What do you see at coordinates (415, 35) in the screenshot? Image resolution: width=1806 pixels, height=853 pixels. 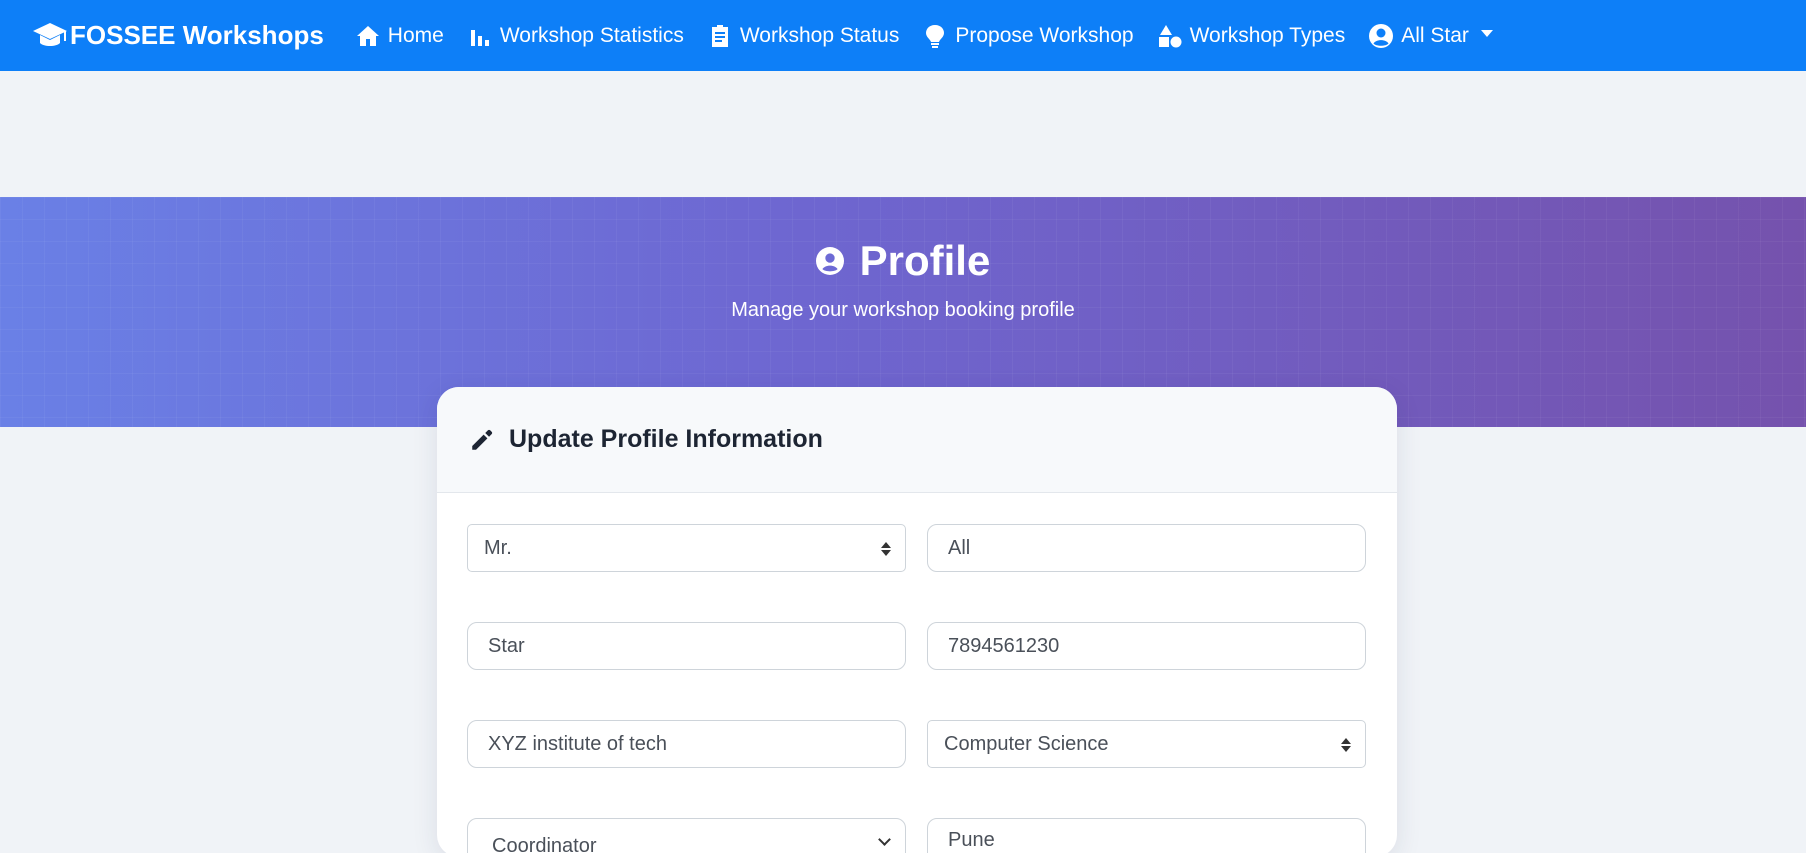 I see `nav-home-label: Home` at bounding box center [415, 35].